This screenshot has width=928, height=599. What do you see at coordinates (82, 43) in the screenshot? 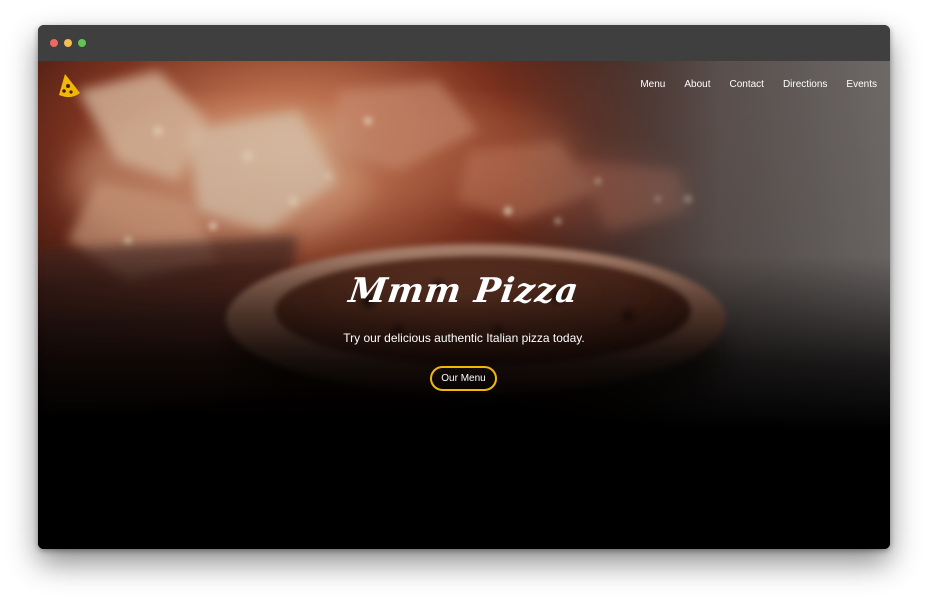
I see `maximize-window-dot` at bounding box center [82, 43].